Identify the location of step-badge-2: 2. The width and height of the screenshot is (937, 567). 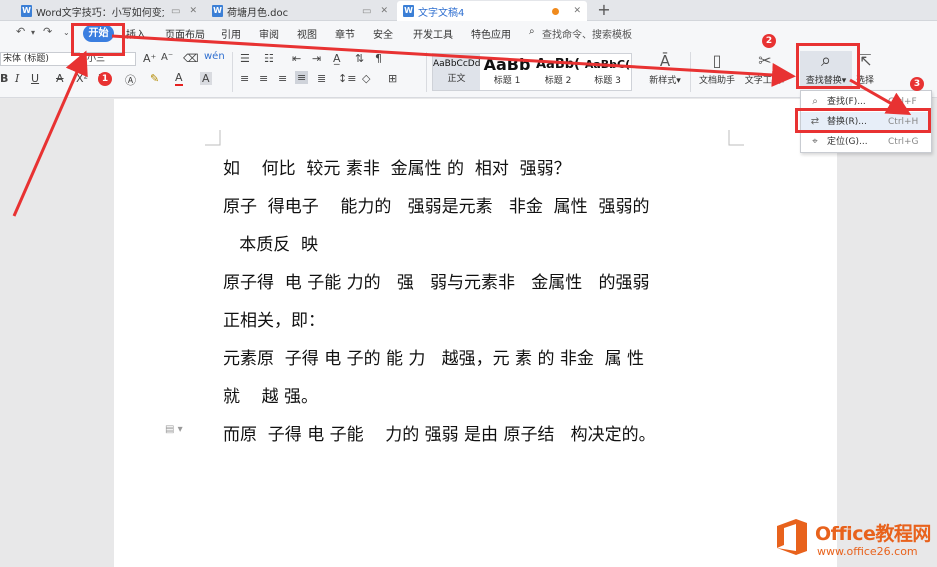
(769, 41).